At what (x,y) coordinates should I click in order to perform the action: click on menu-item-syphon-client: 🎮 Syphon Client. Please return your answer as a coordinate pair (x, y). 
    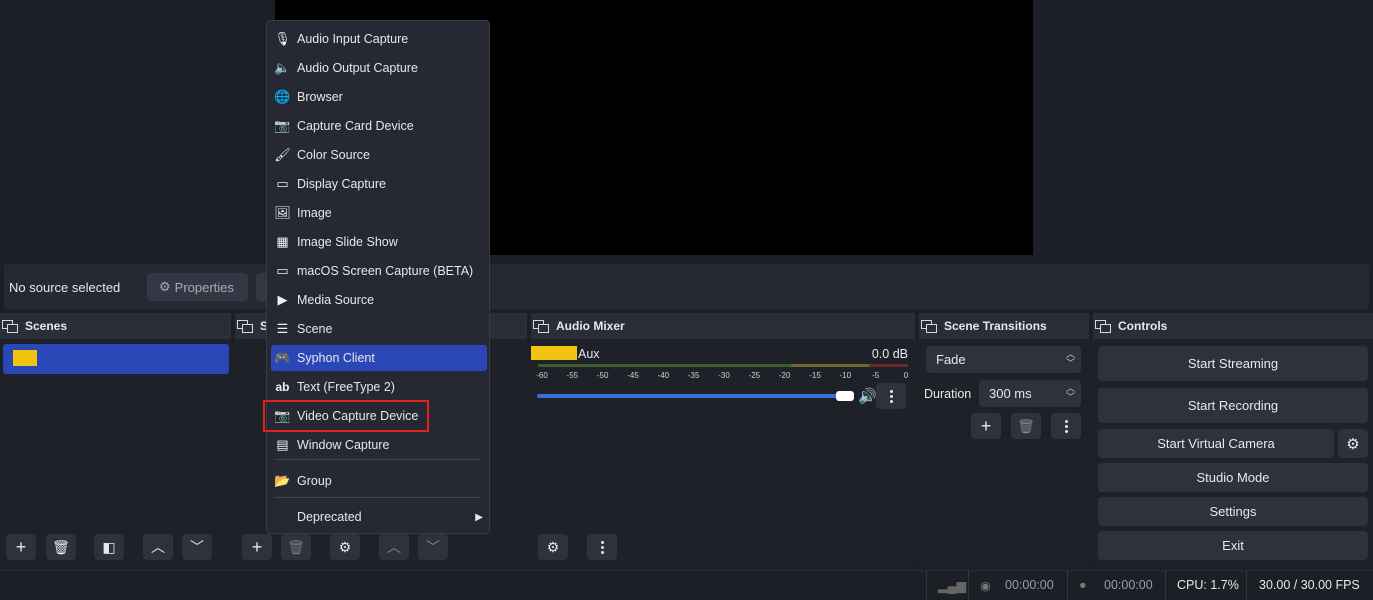
    Looking at the image, I should click on (379, 358).